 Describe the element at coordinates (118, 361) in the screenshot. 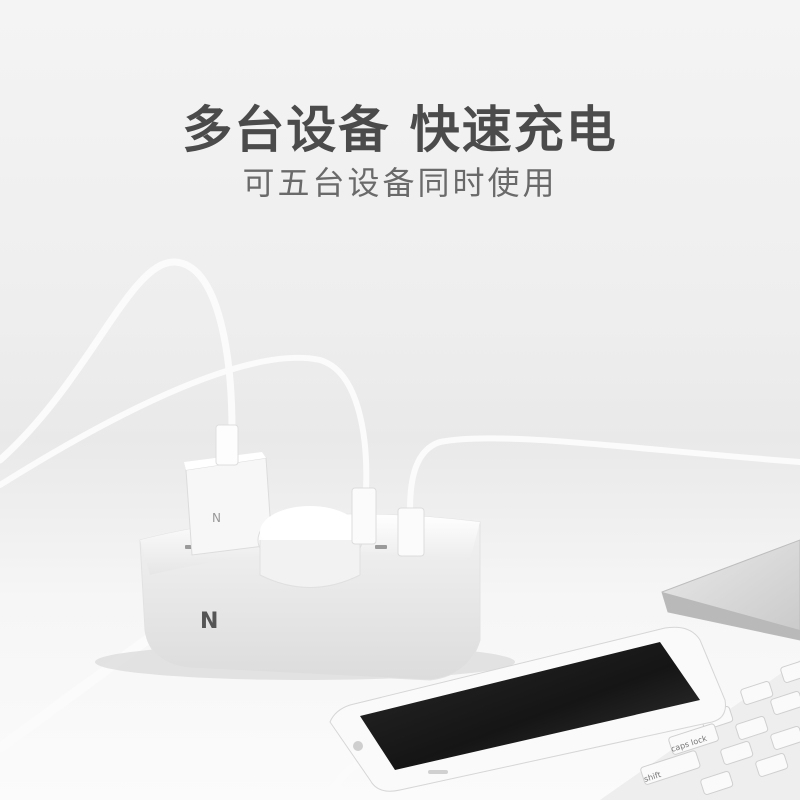

I see `cable-left-top` at that location.